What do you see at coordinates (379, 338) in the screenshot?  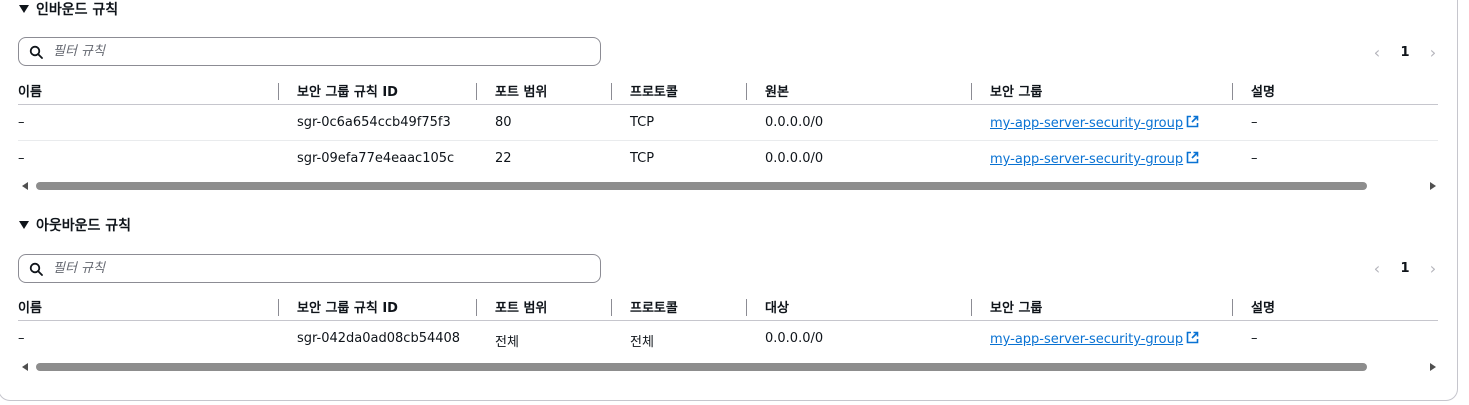 I see `cell-rule-id: sgr-042da0ad08cb54408` at bounding box center [379, 338].